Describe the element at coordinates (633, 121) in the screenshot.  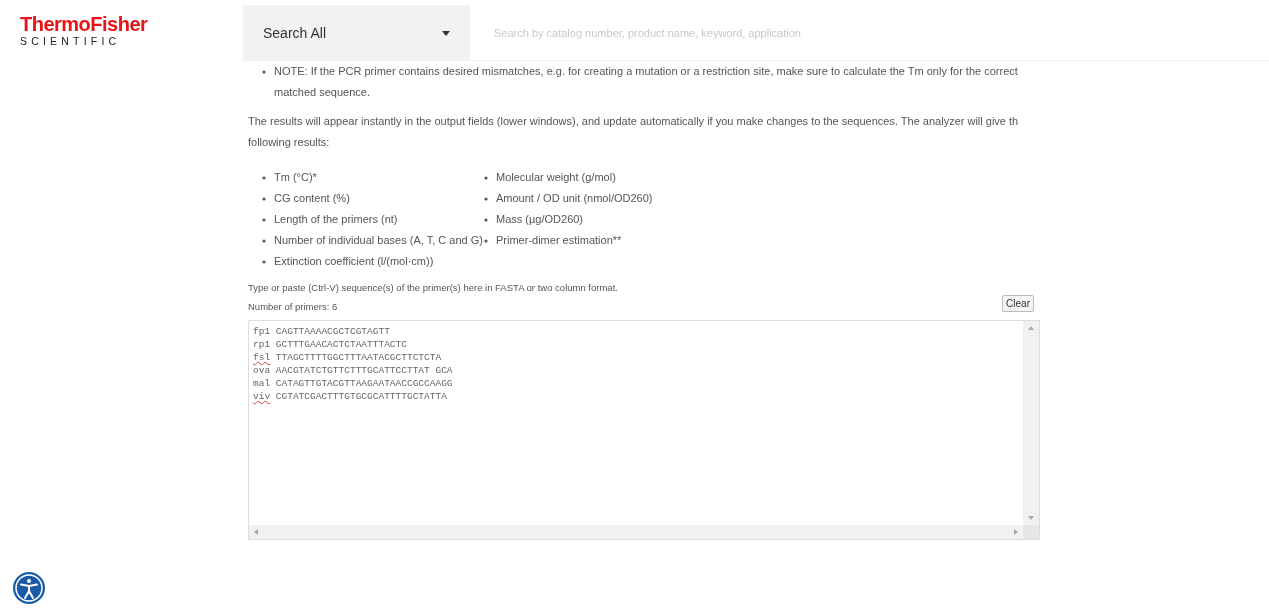
I see `intro-text: The results will appear instantly in the output fields (lower windows), and update automatically if you make changes to the sequences. The analyzer will give th` at that location.